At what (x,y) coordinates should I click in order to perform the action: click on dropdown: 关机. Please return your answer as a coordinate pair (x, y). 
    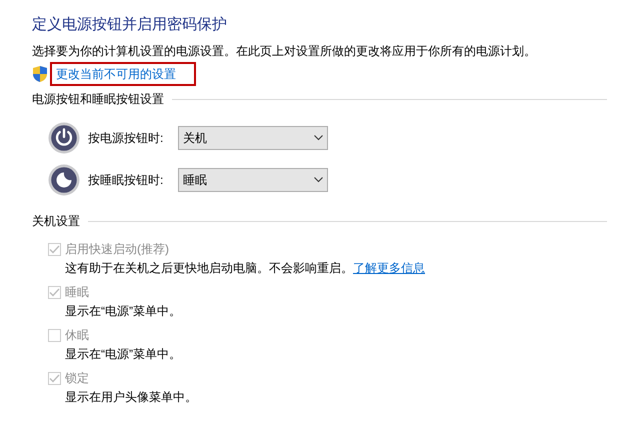
    Looking at the image, I should click on (253, 138).